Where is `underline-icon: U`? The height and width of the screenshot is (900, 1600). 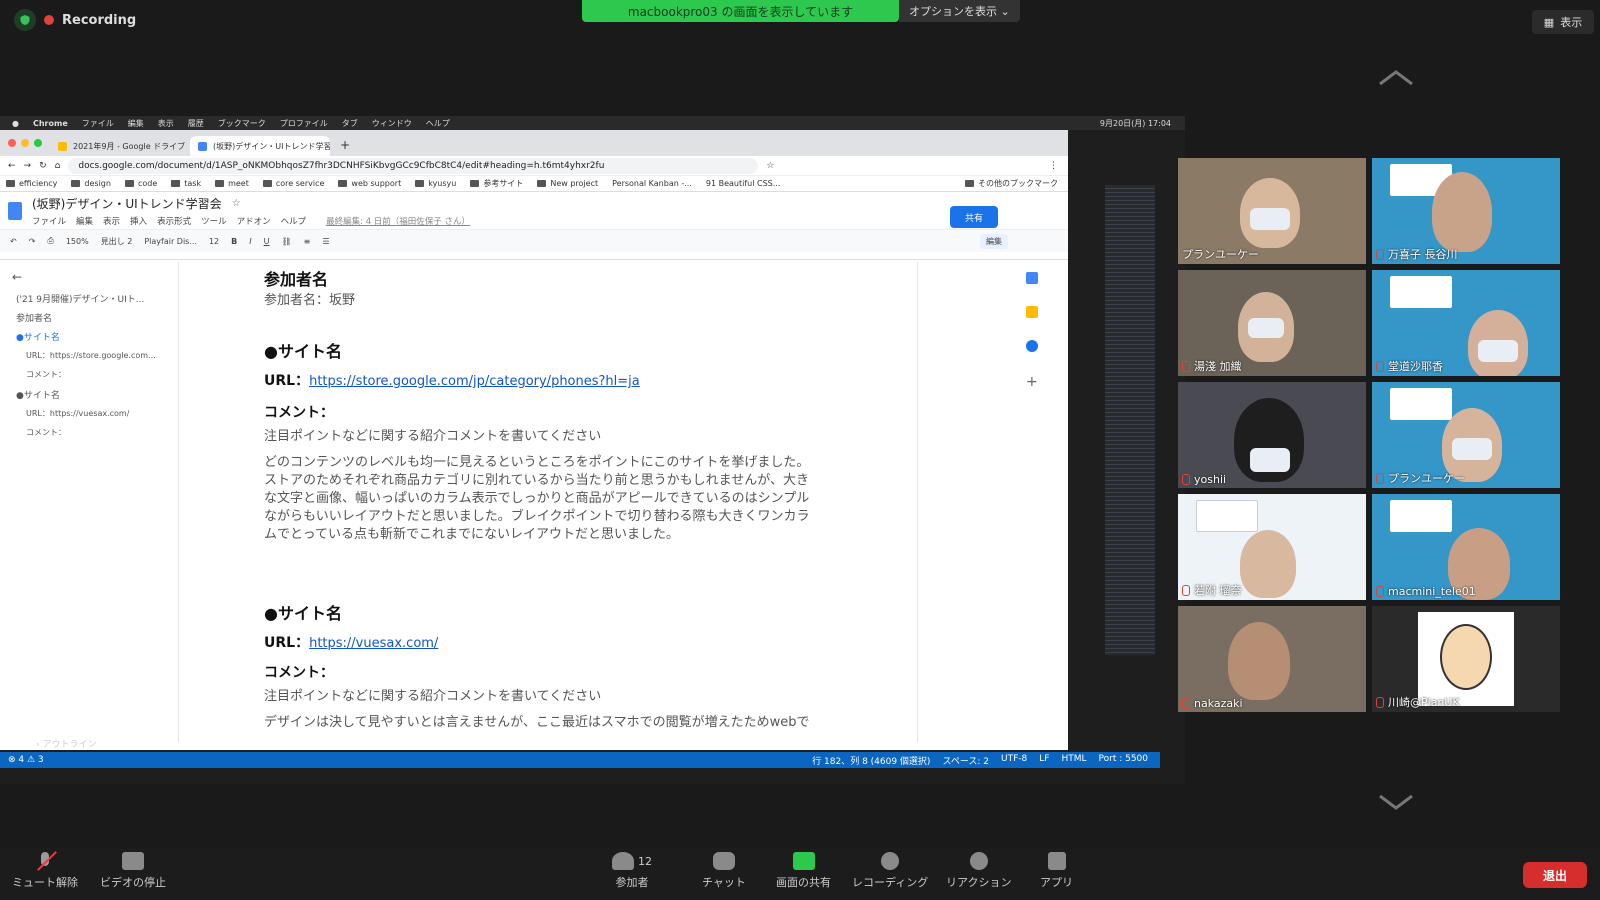
underline-icon: U is located at coordinates (267, 241).